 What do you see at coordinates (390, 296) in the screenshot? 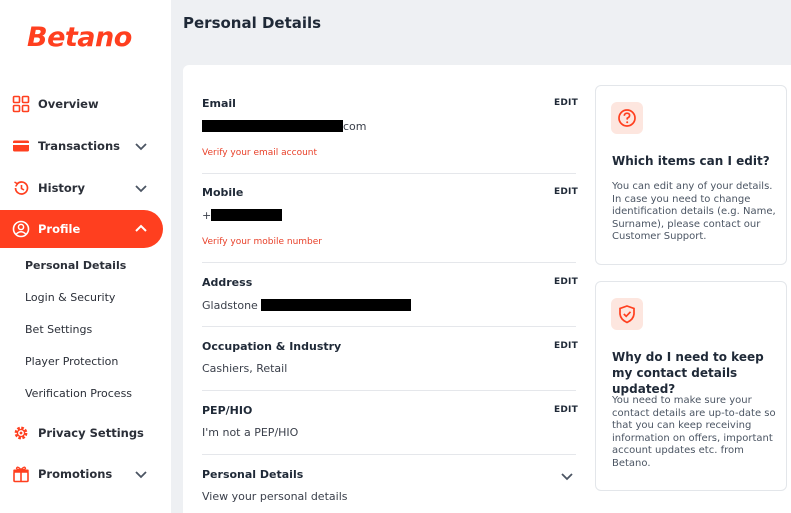
I see `address-section: Address EDIT Gladstone` at bounding box center [390, 296].